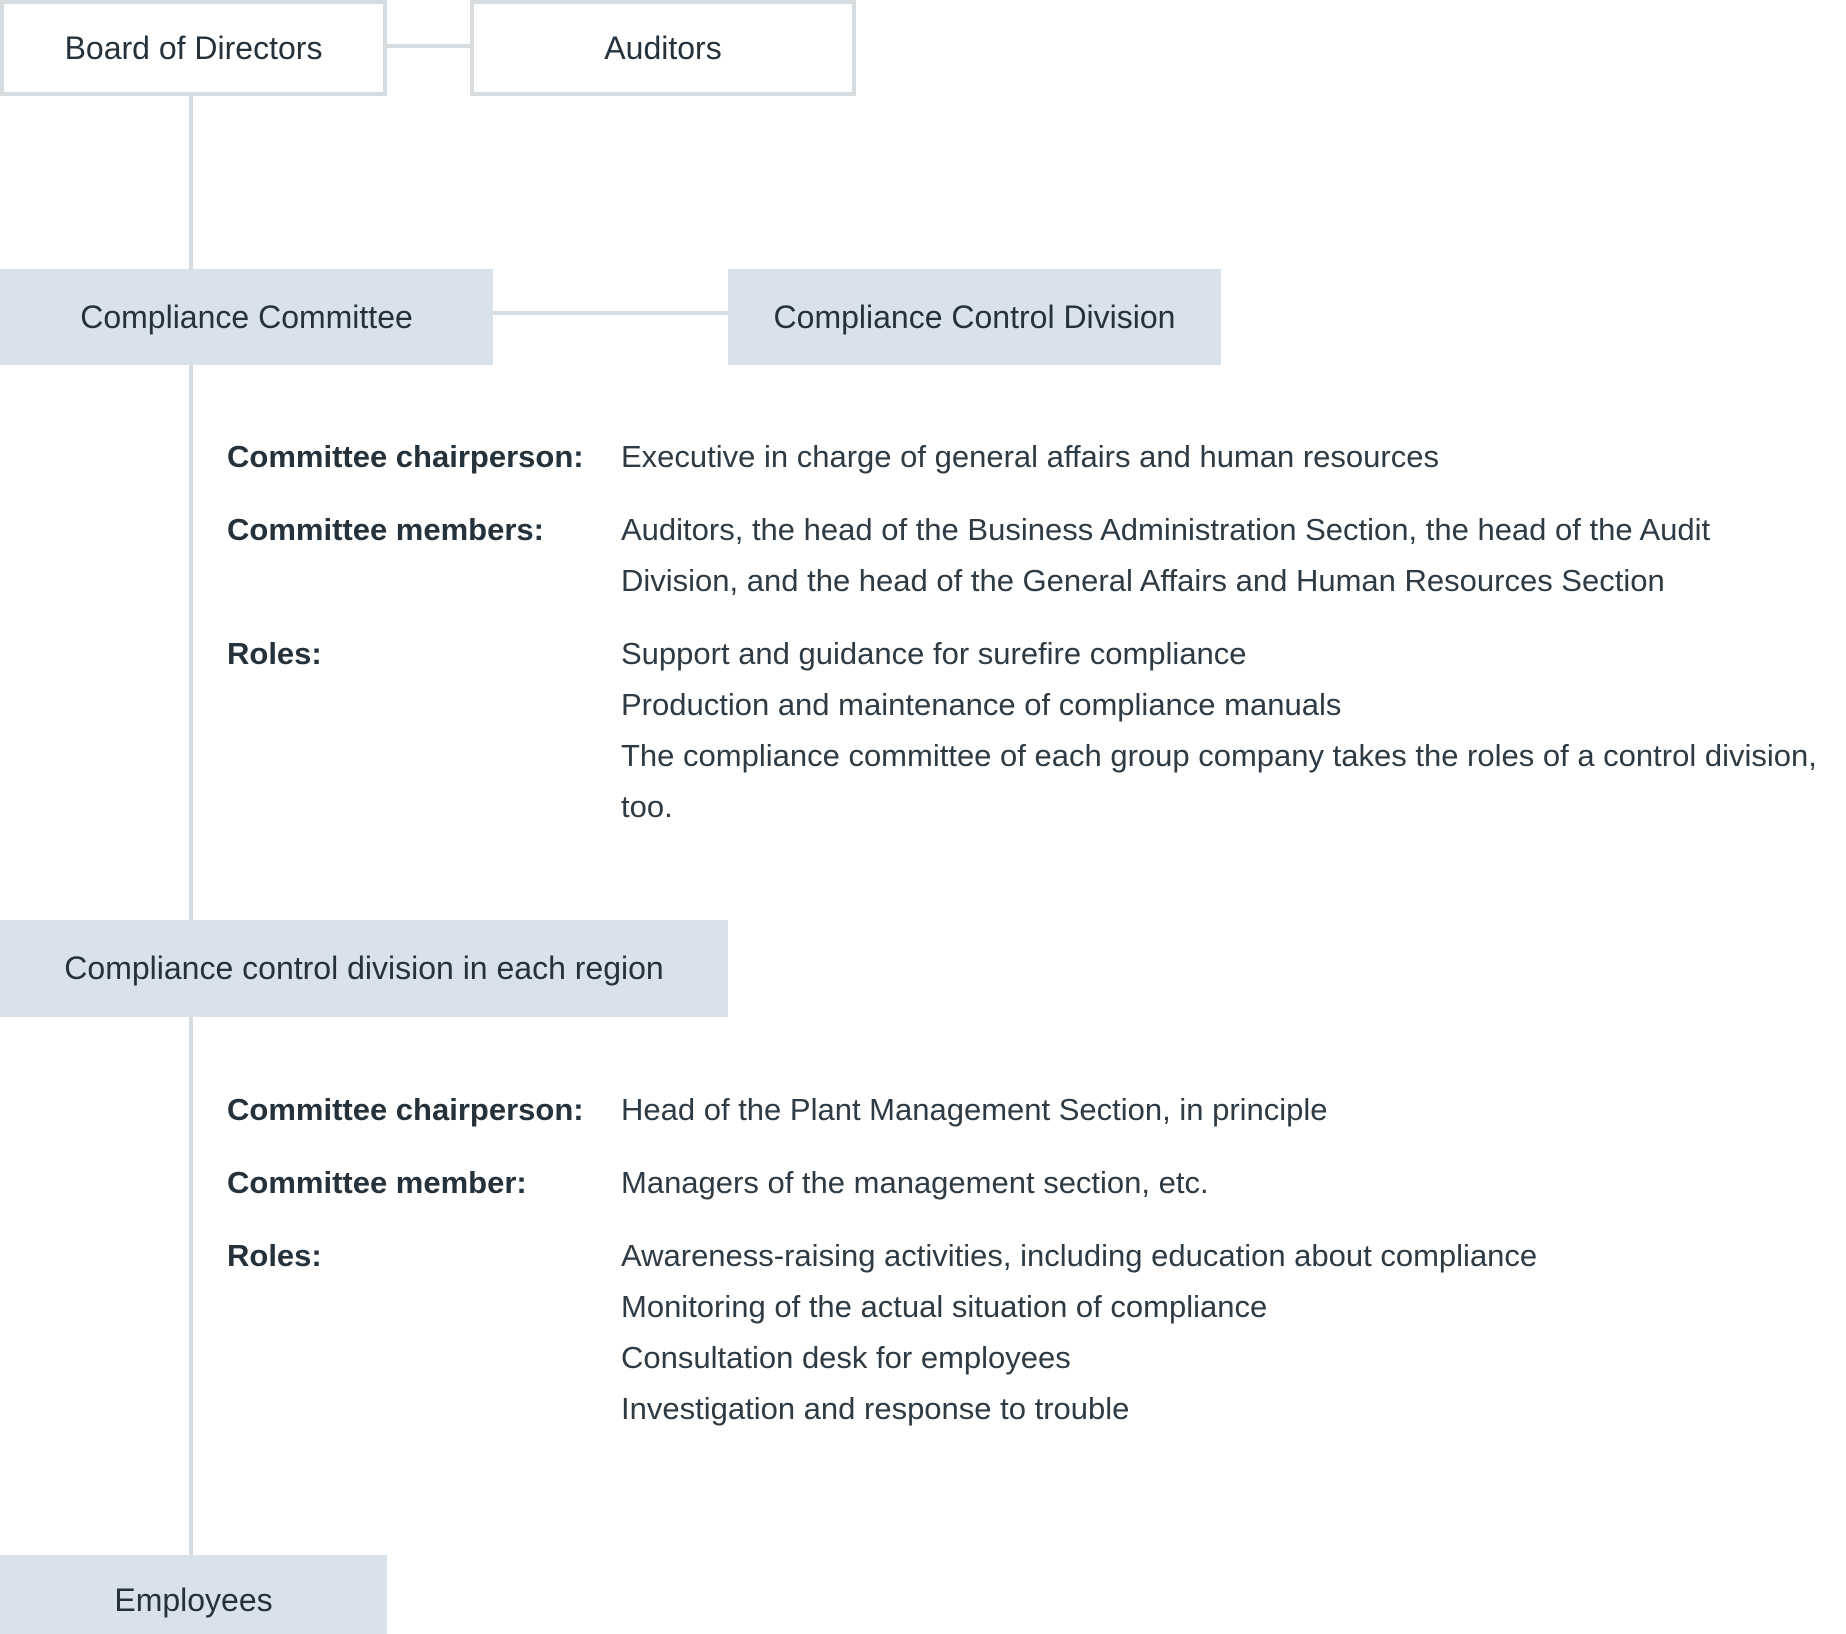 The height and width of the screenshot is (1634, 1846). What do you see at coordinates (915, 1182) in the screenshot?
I see `detail-value: Managers of the management section, etc.` at bounding box center [915, 1182].